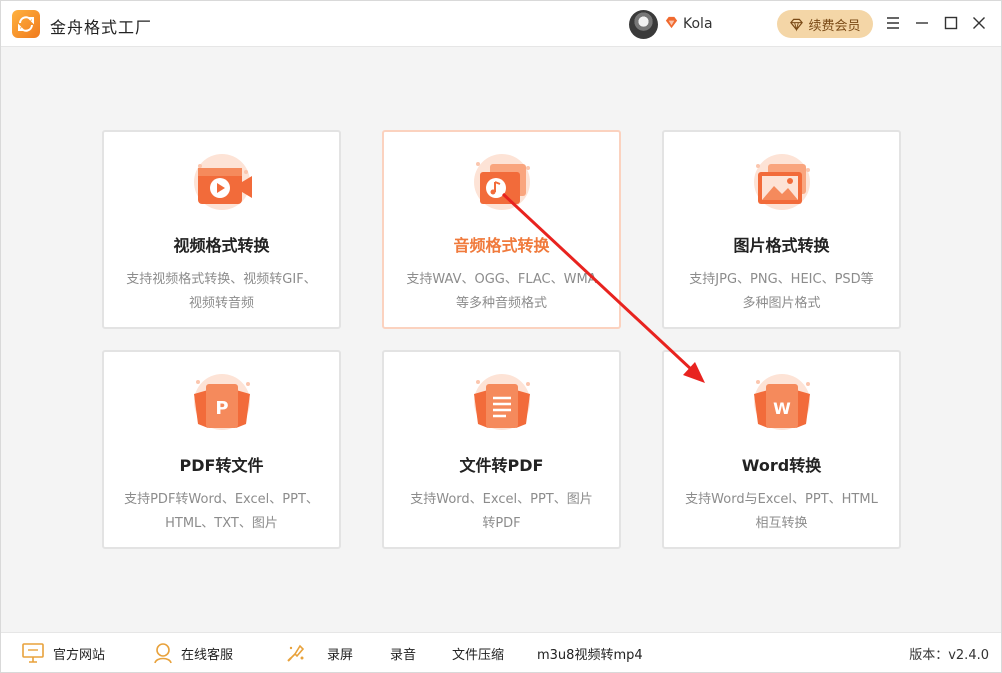  What do you see at coordinates (893, 23) in the screenshot?
I see `menu-icon` at bounding box center [893, 23].